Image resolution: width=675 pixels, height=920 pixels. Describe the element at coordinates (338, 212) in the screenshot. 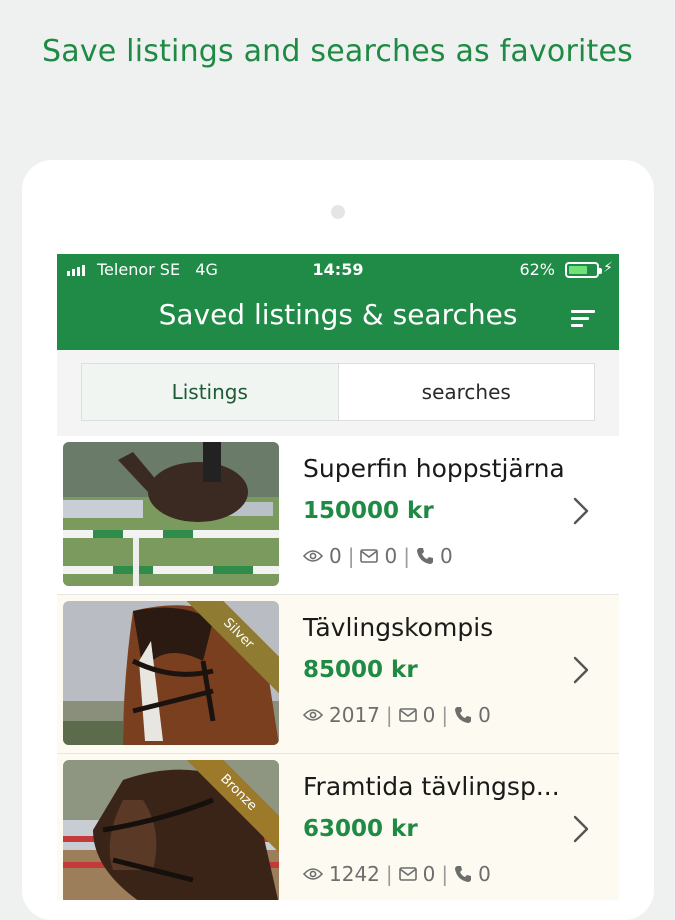

I see `tablet-camera` at that location.